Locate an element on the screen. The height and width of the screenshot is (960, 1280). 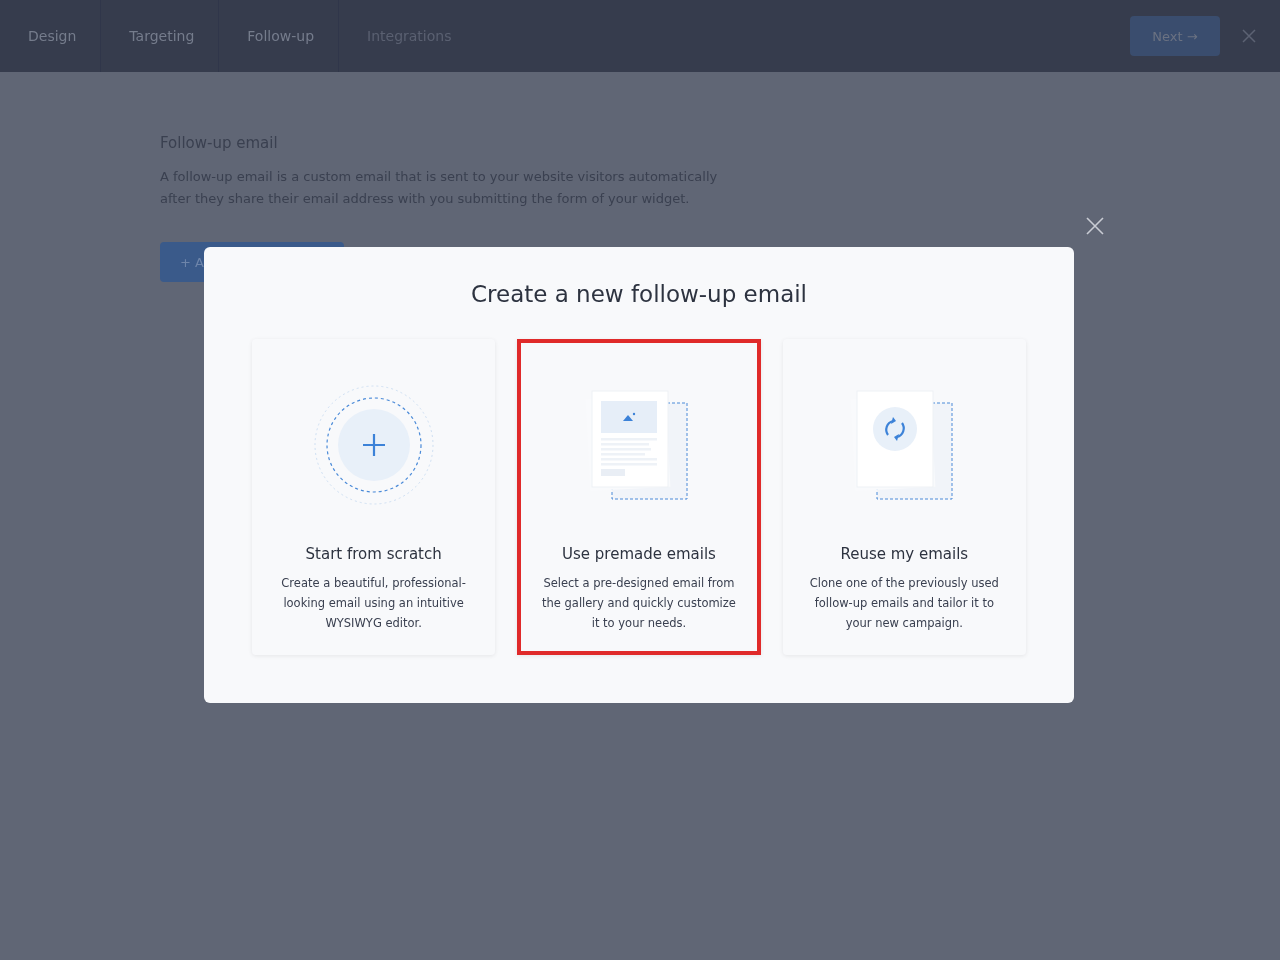
option-title: Start from scratch is located at coordinates (373, 554).